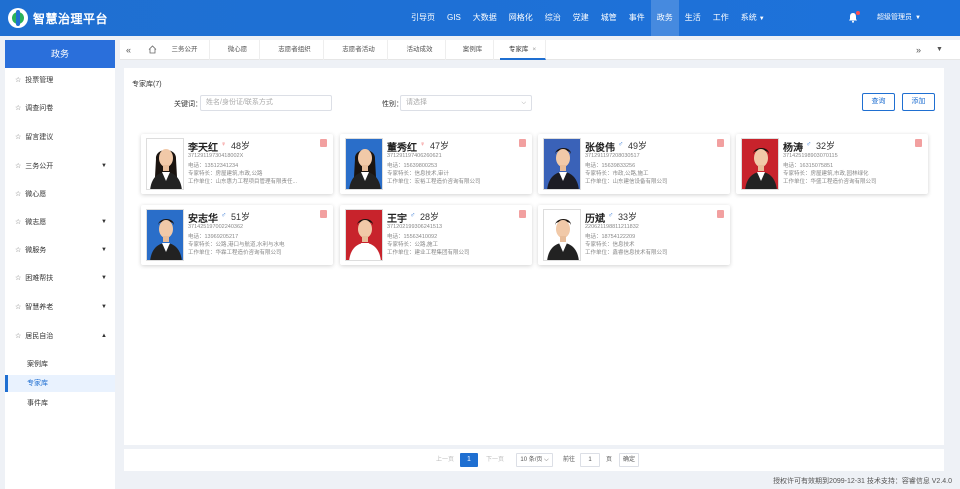 Image resolution: width=960 pixels, height=489 pixels. I want to click on nav-item-5: 党建, so click(581, 18).